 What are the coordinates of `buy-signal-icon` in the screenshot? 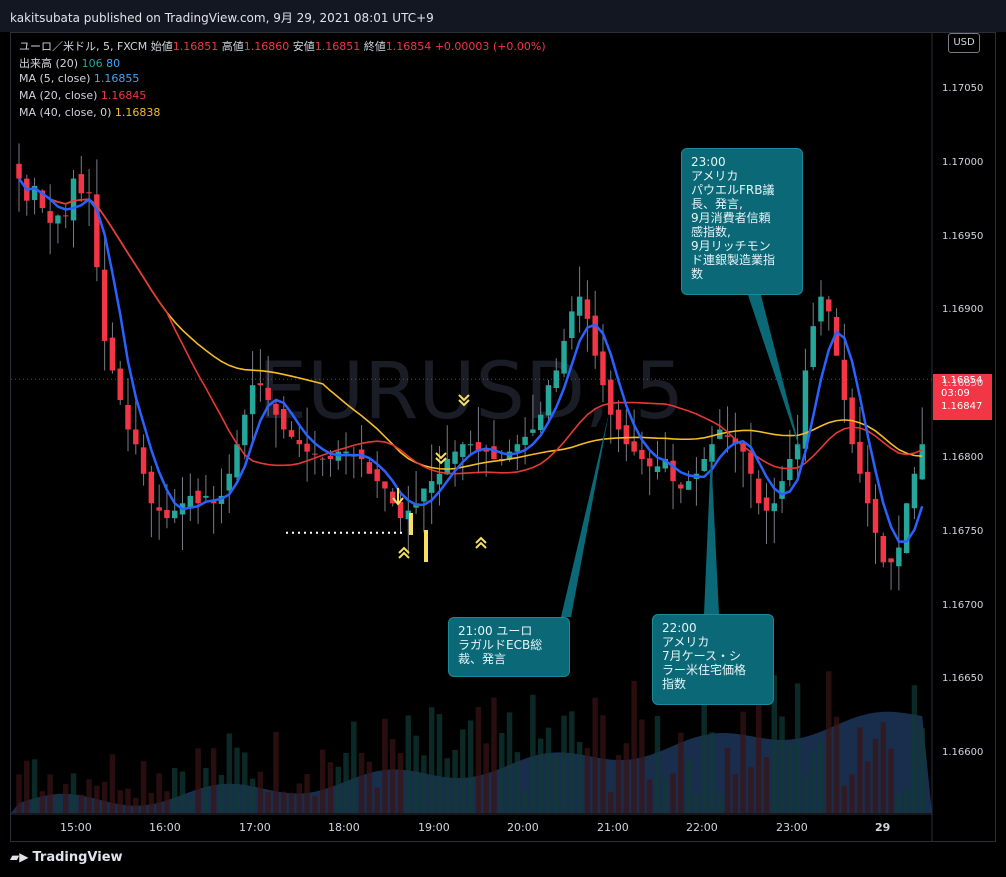 It's located at (481, 542).